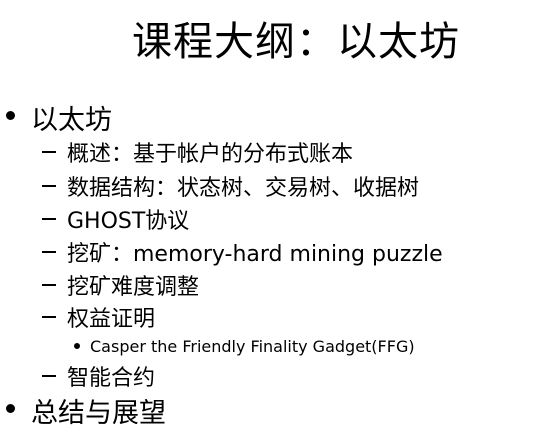  I want to click on outline-item-text: 挖矿难度调整, so click(133, 287).